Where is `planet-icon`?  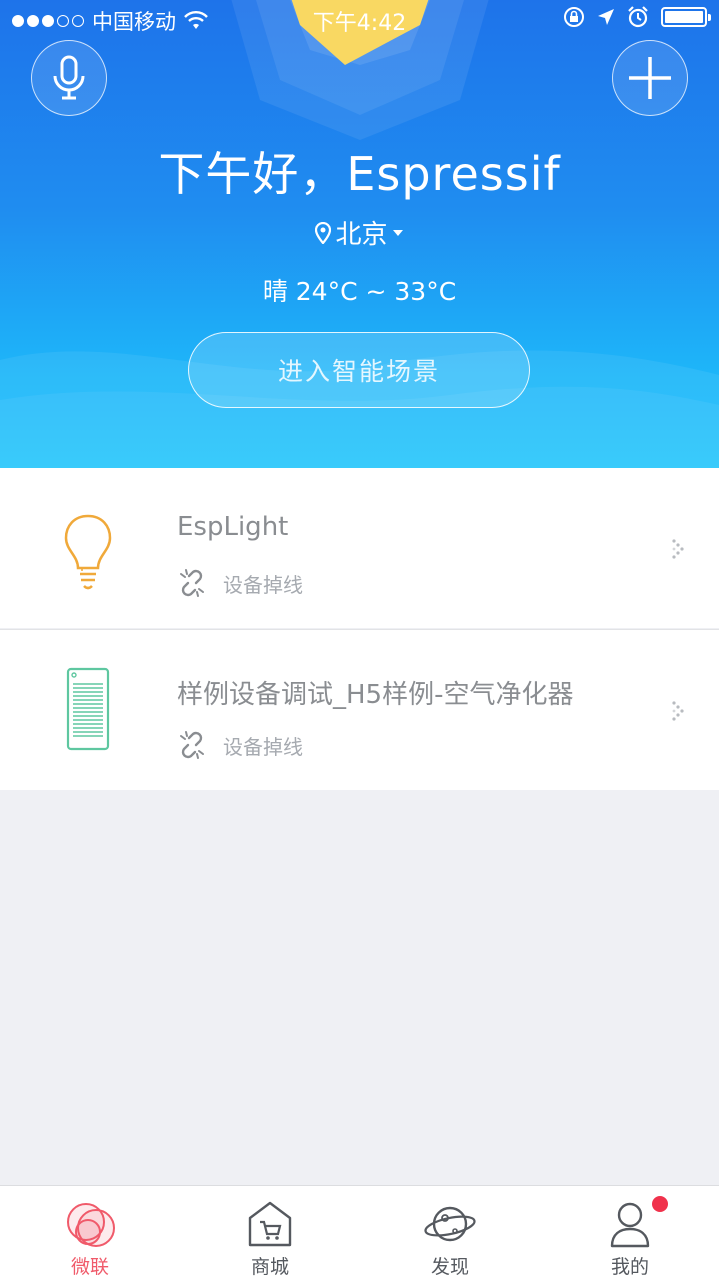
planet-icon is located at coordinates (450, 1224).